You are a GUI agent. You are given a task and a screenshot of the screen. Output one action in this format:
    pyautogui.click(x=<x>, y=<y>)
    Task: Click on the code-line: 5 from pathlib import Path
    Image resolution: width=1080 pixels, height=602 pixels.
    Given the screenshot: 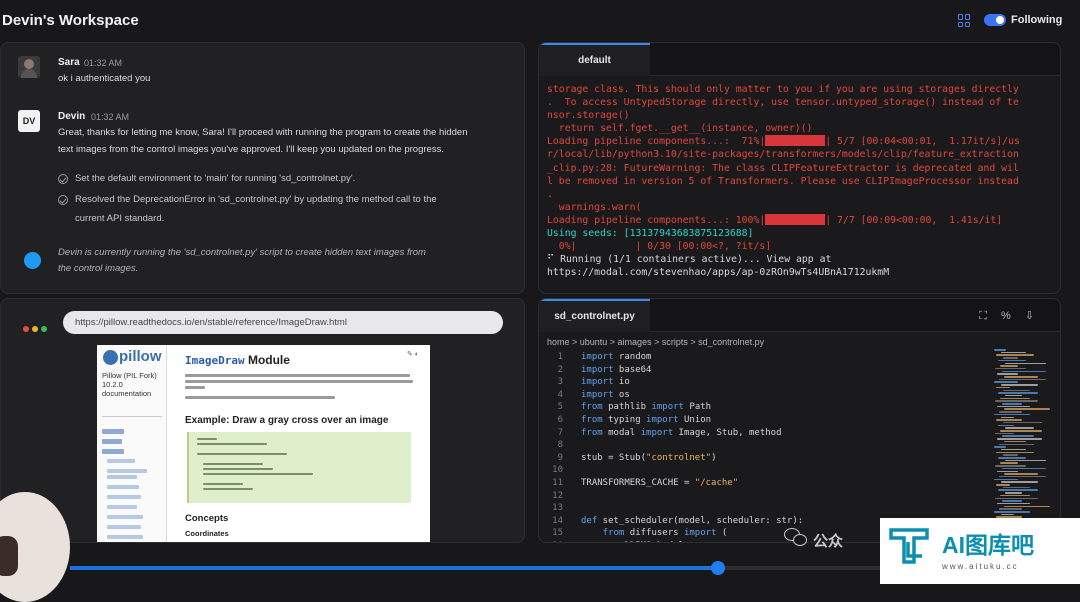 What is the action you would take?
    pyautogui.click(x=761, y=407)
    